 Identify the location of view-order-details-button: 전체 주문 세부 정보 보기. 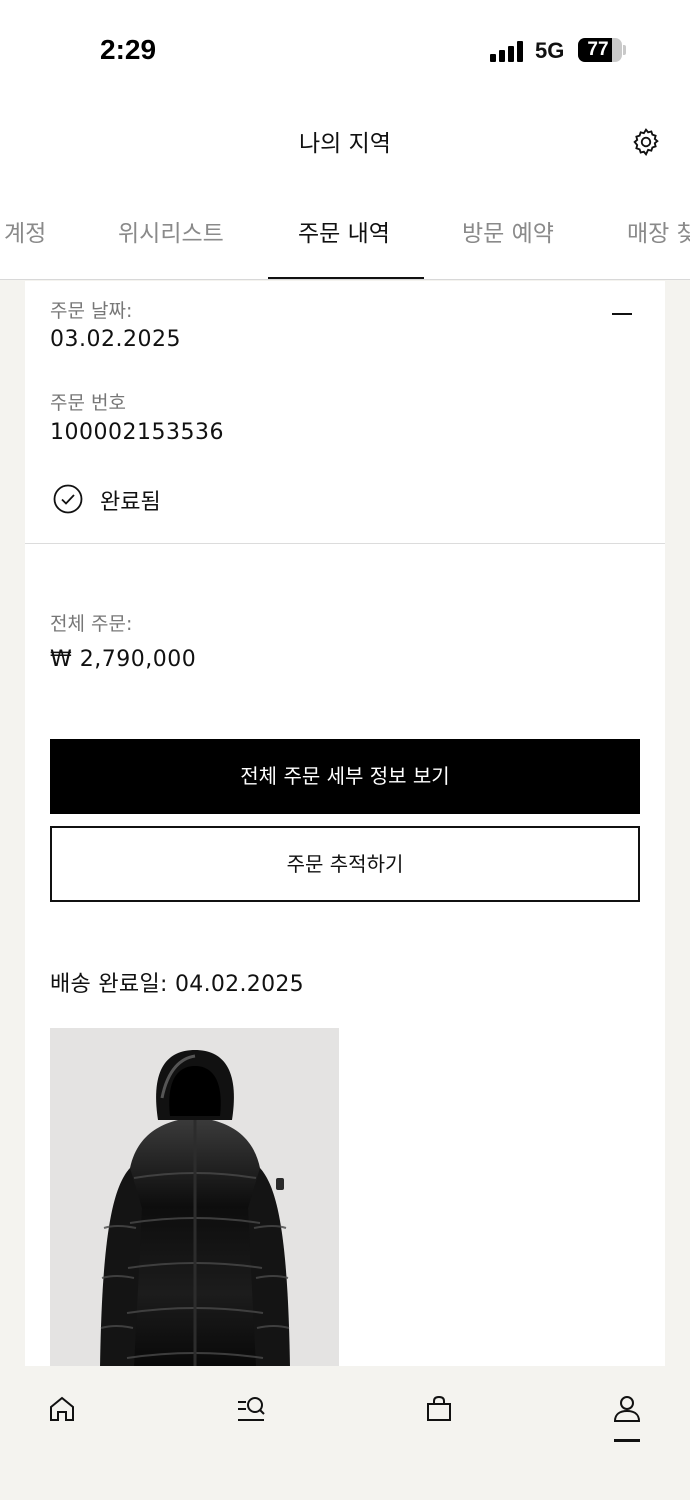
(345, 776).